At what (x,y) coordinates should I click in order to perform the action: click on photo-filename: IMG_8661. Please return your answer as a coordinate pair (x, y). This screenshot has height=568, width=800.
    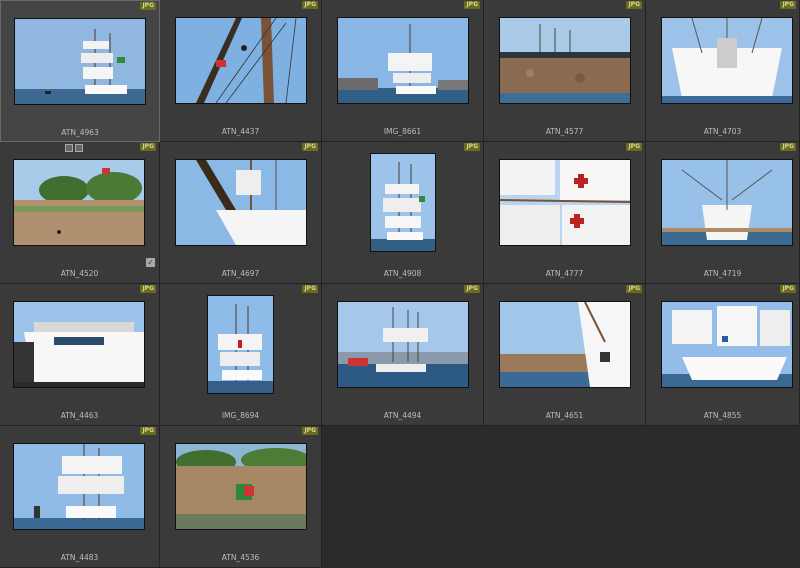
    Looking at the image, I should click on (402, 131).